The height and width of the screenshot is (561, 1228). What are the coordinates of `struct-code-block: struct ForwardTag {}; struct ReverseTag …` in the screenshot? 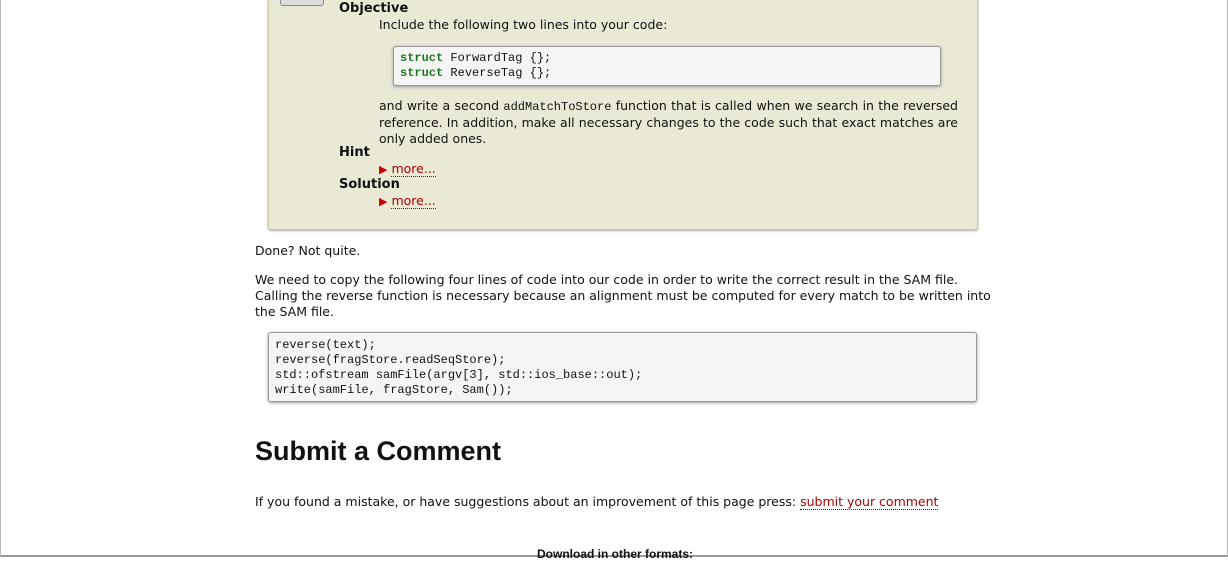 It's located at (667, 66).